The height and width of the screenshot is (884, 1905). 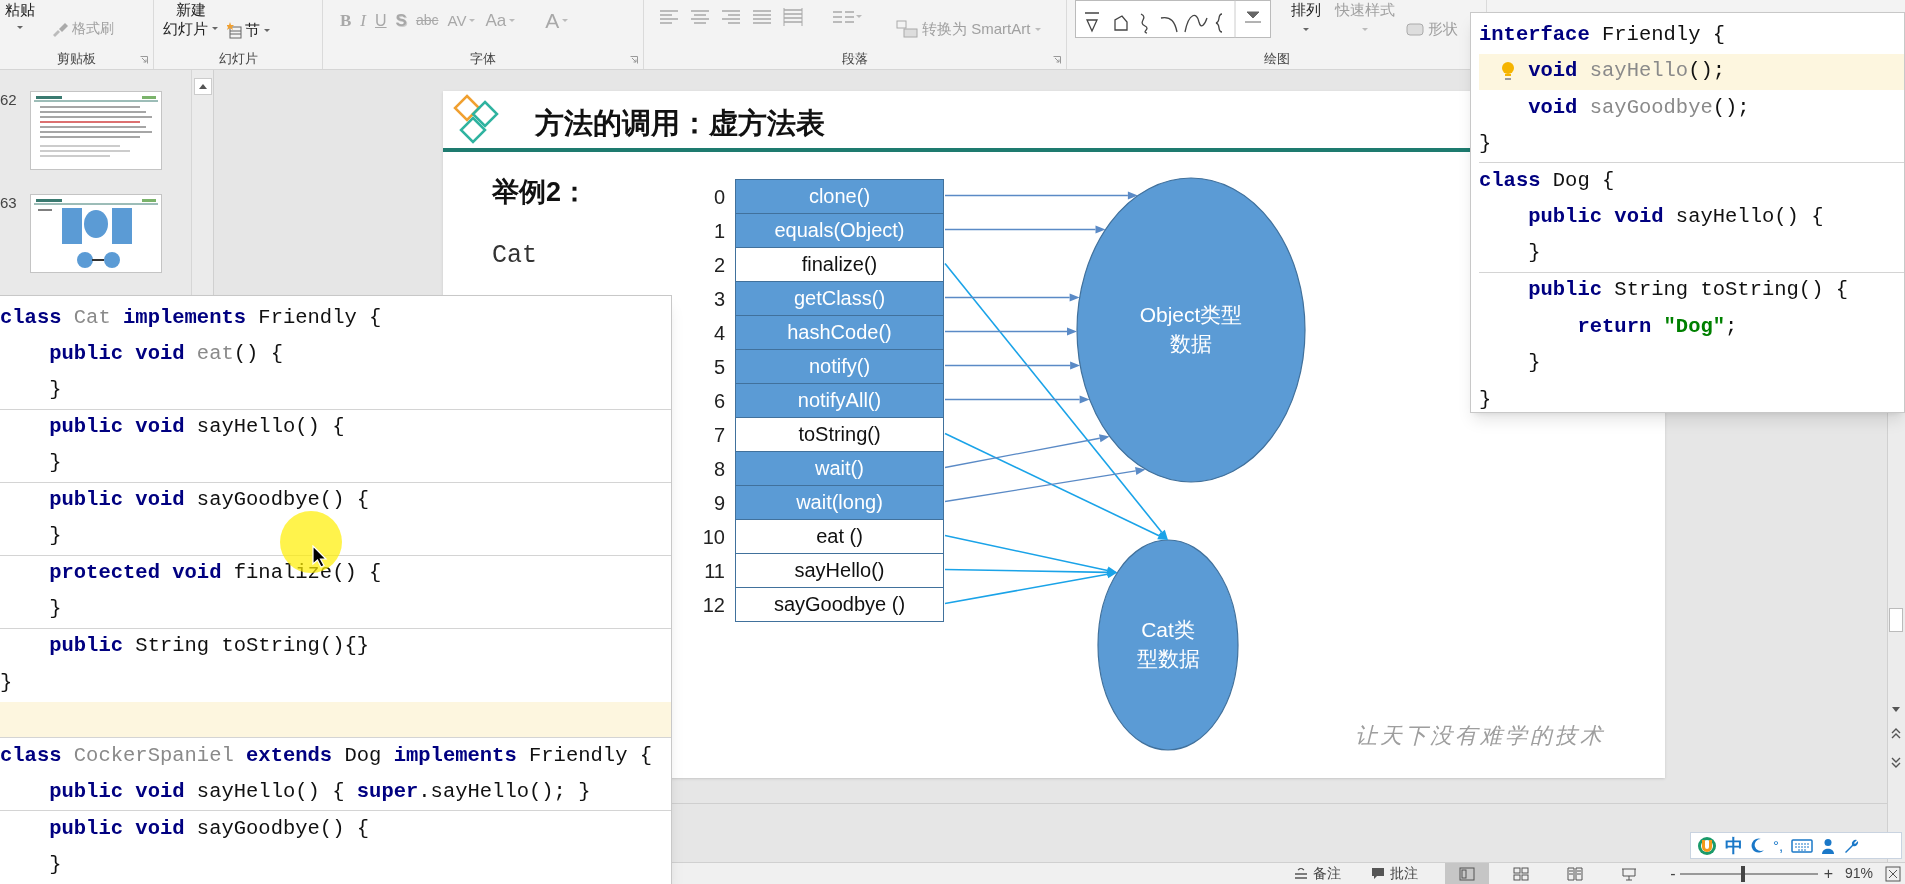 What do you see at coordinates (718, 298) in the screenshot?
I see `row-index: 3` at bounding box center [718, 298].